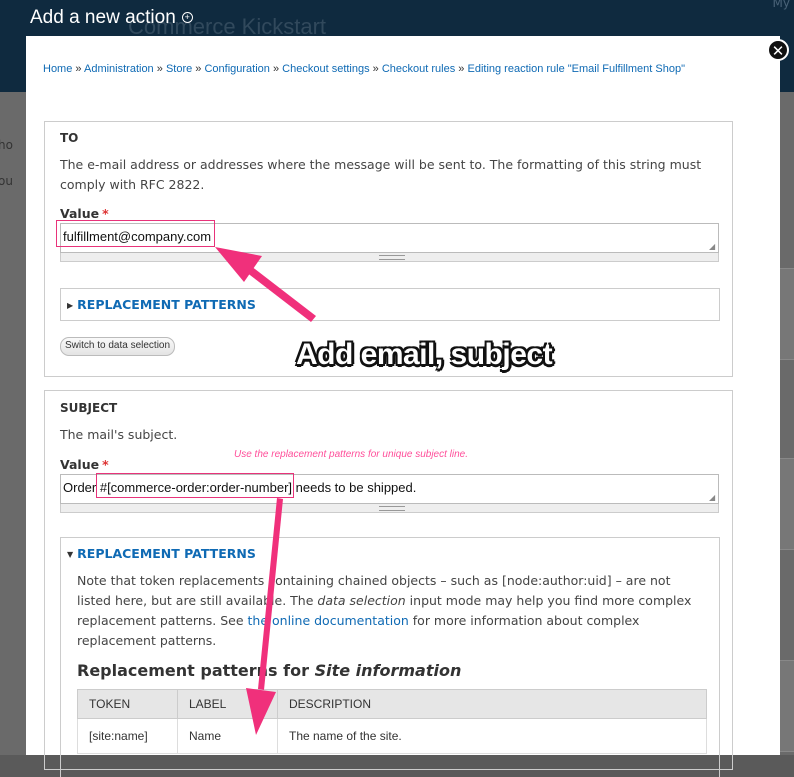 The height and width of the screenshot is (777, 794). Describe the element at coordinates (57, 69) in the screenshot. I see `breadcrumb-home: Home` at that location.